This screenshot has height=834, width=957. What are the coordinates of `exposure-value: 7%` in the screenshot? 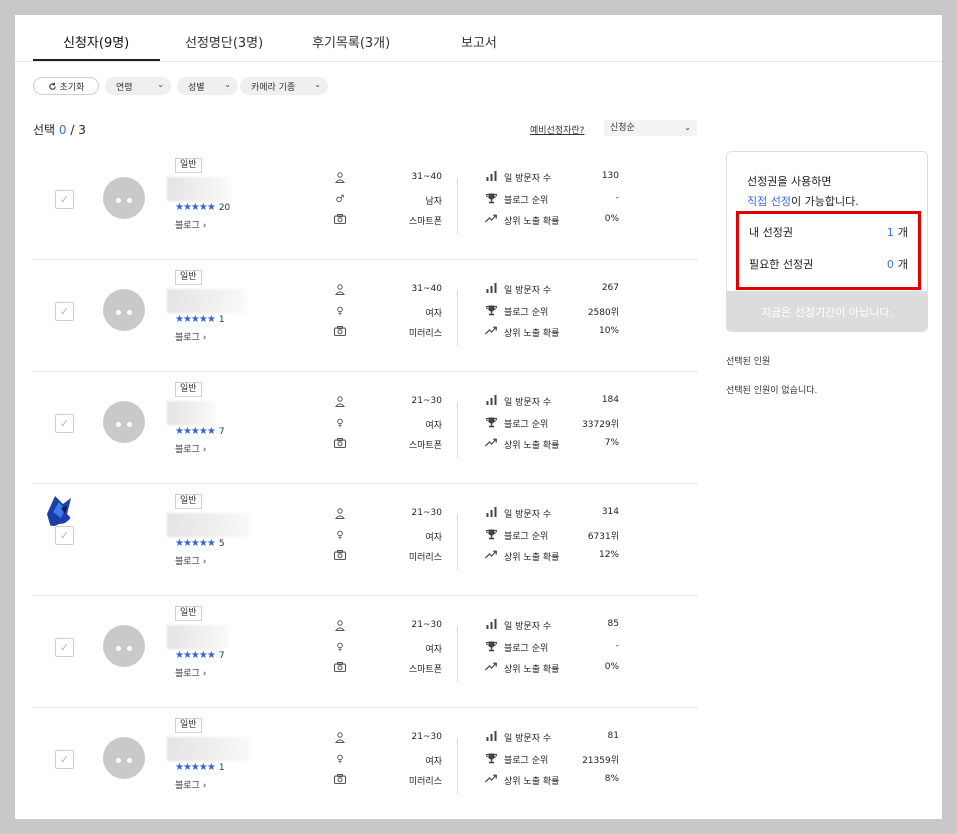 It's located at (611, 443).